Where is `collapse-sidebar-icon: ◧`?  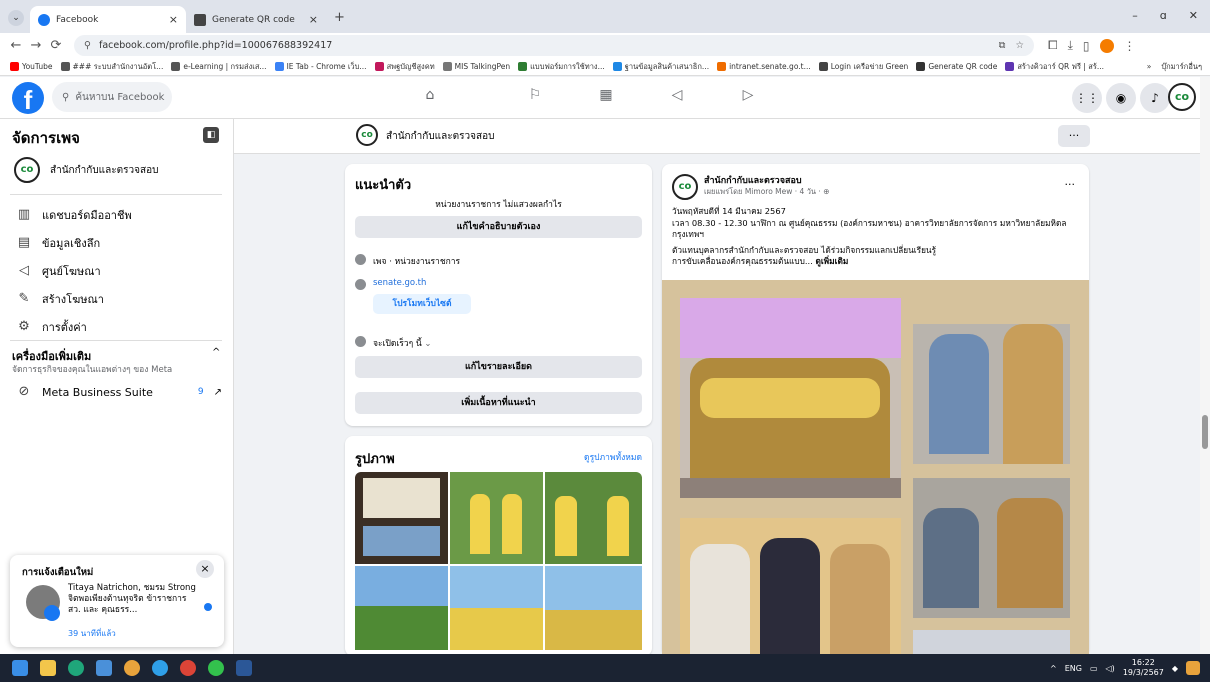 collapse-sidebar-icon: ◧ is located at coordinates (211, 135).